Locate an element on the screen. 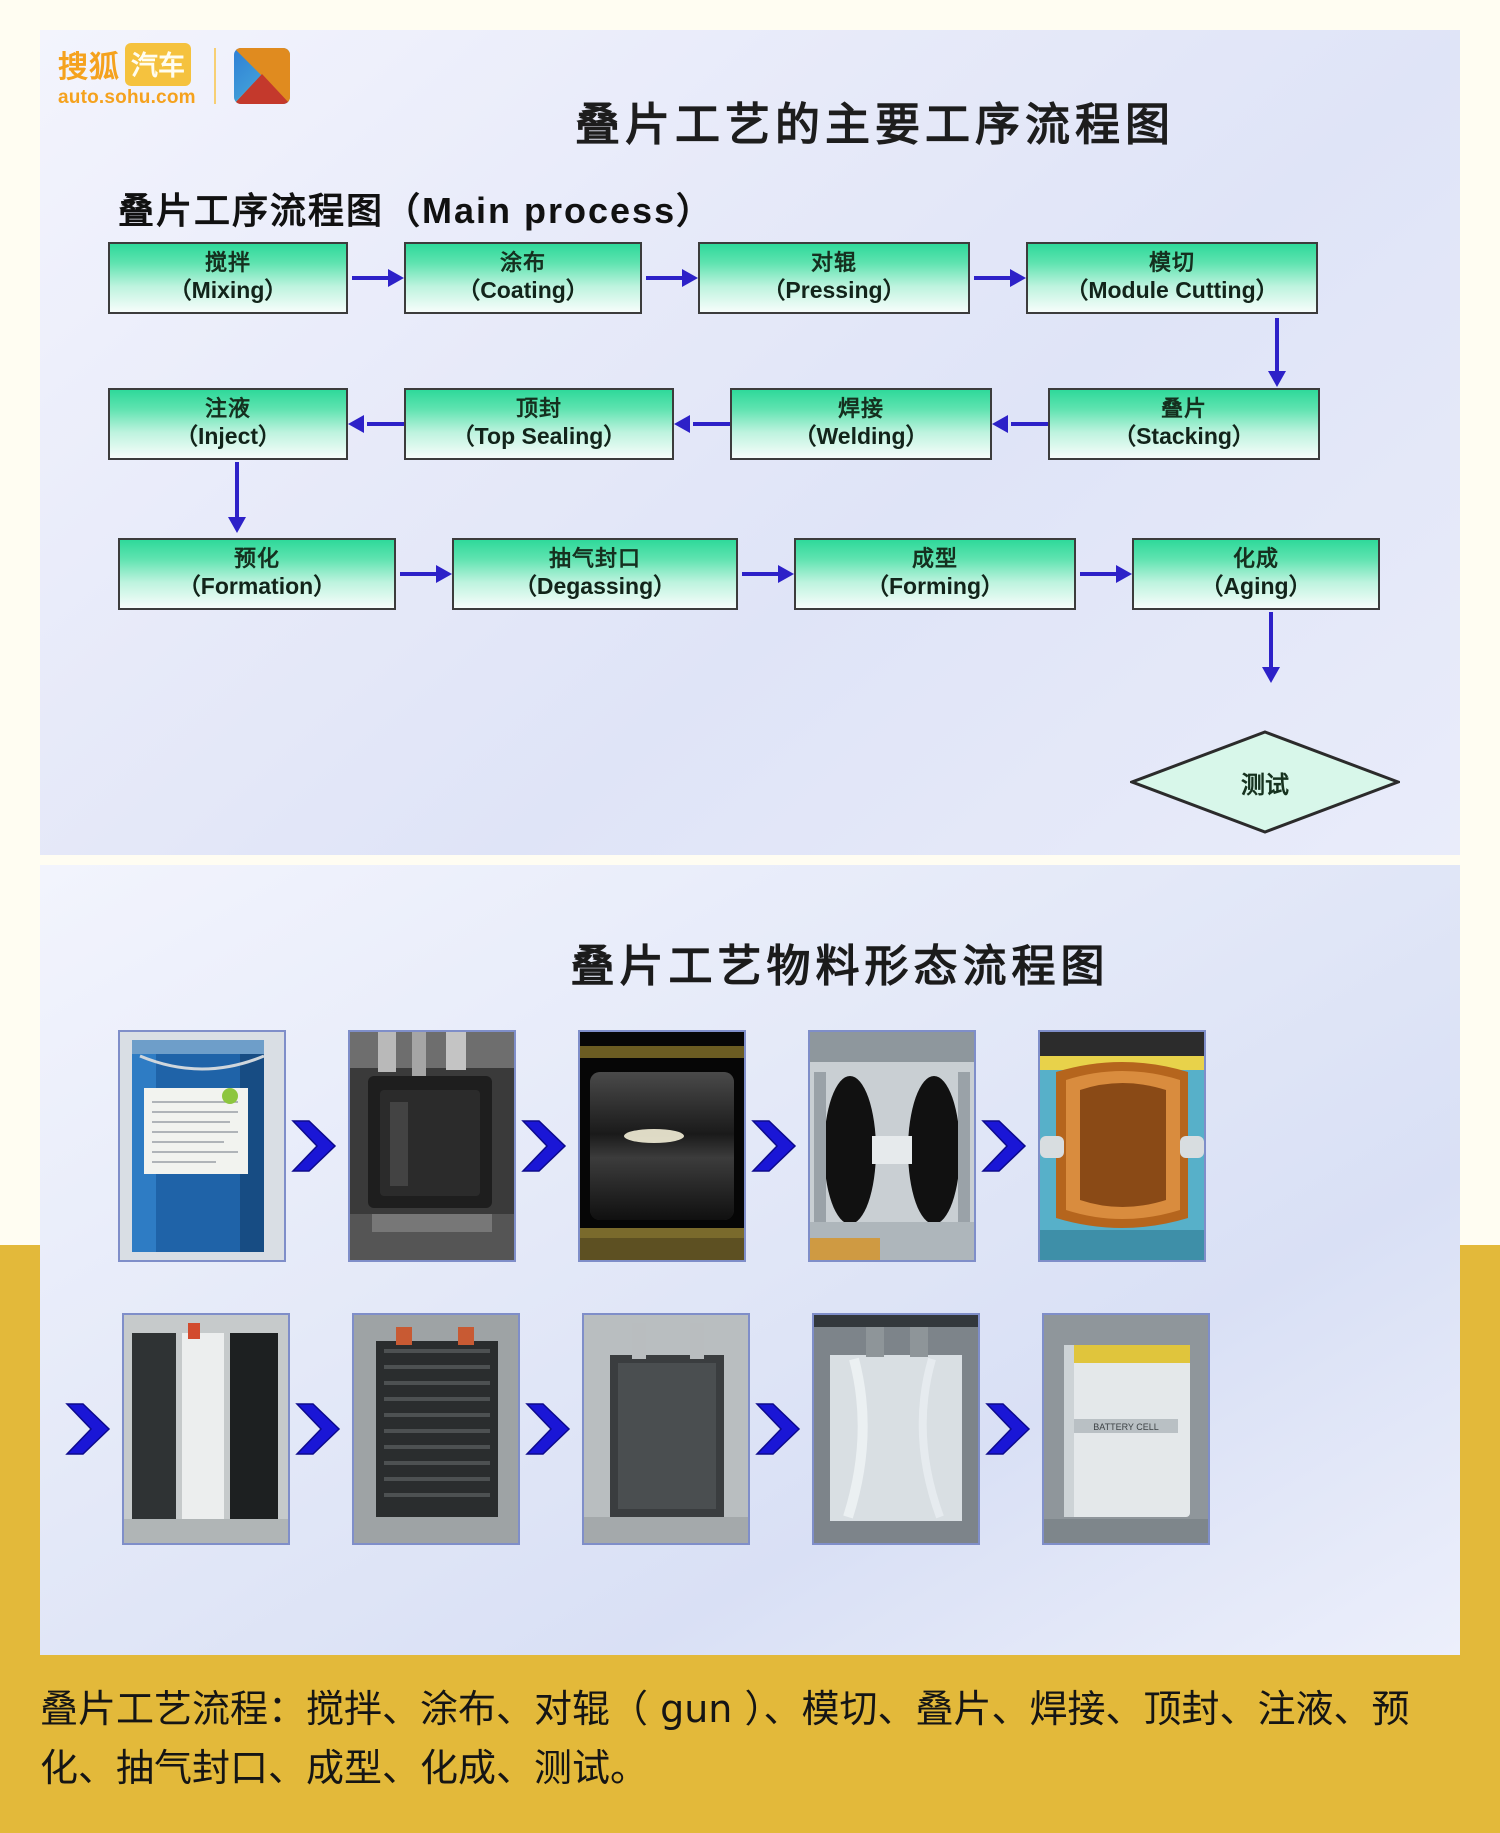 This screenshot has height=1833, width=1500. node-inject-en: （Inject） is located at coordinates (228, 436).